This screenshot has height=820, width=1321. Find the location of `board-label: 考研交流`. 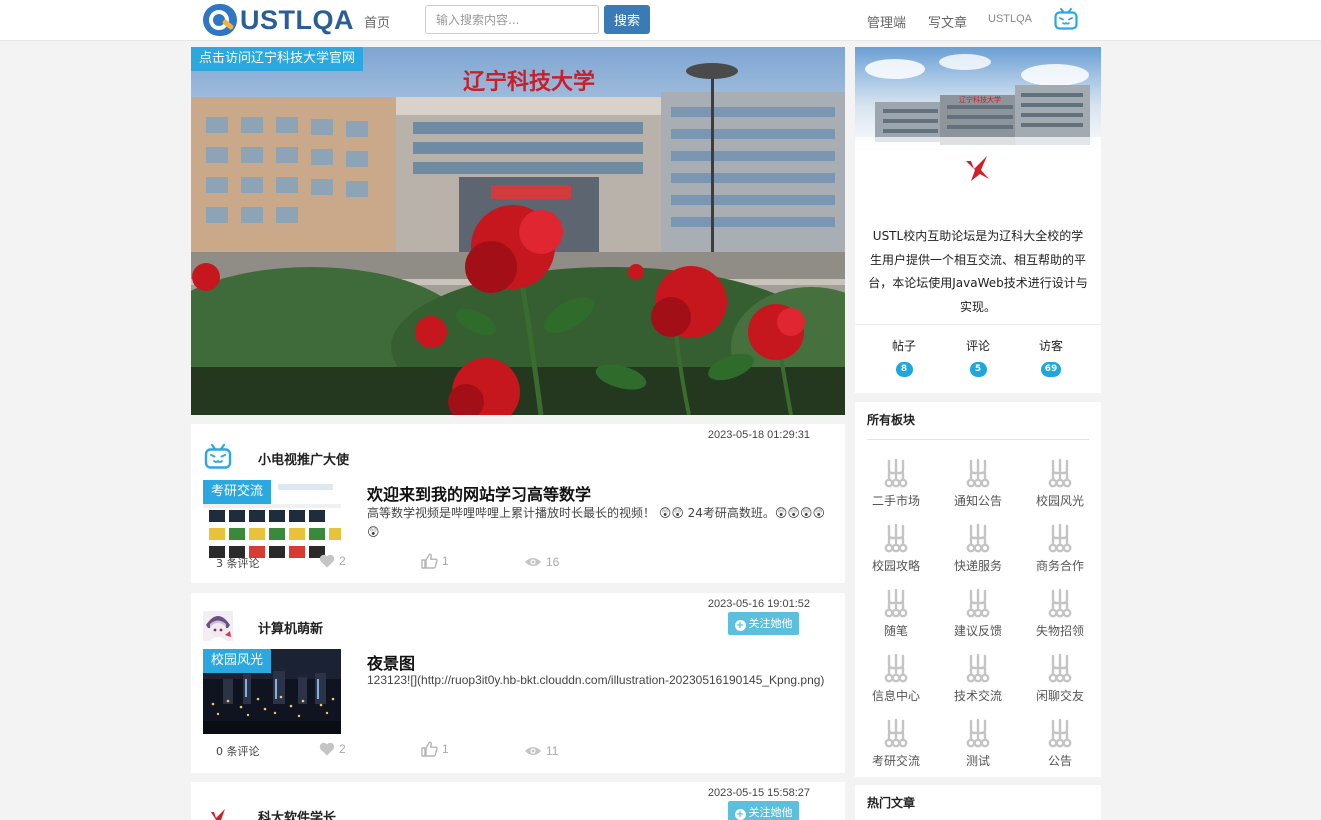

board-label: 考研交流 is located at coordinates (895, 761).